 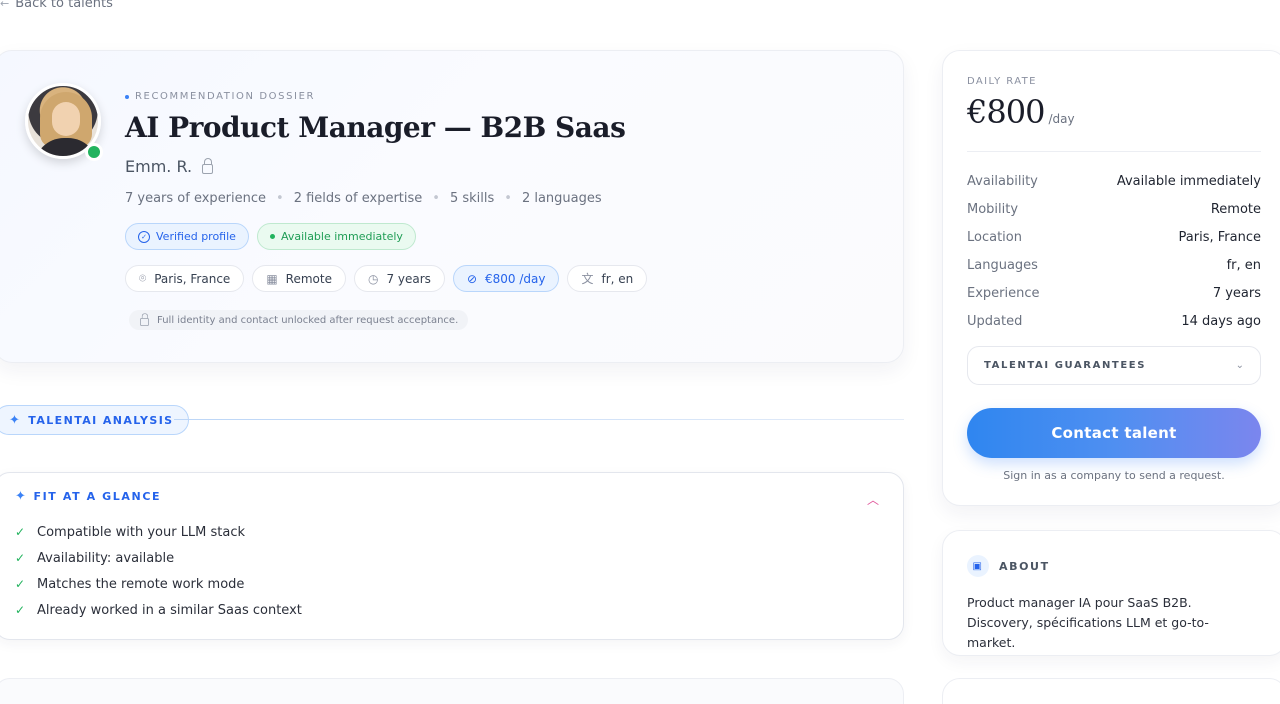 I want to click on detail-row-languages: Languages fr, en, so click(x=1114, y=265).